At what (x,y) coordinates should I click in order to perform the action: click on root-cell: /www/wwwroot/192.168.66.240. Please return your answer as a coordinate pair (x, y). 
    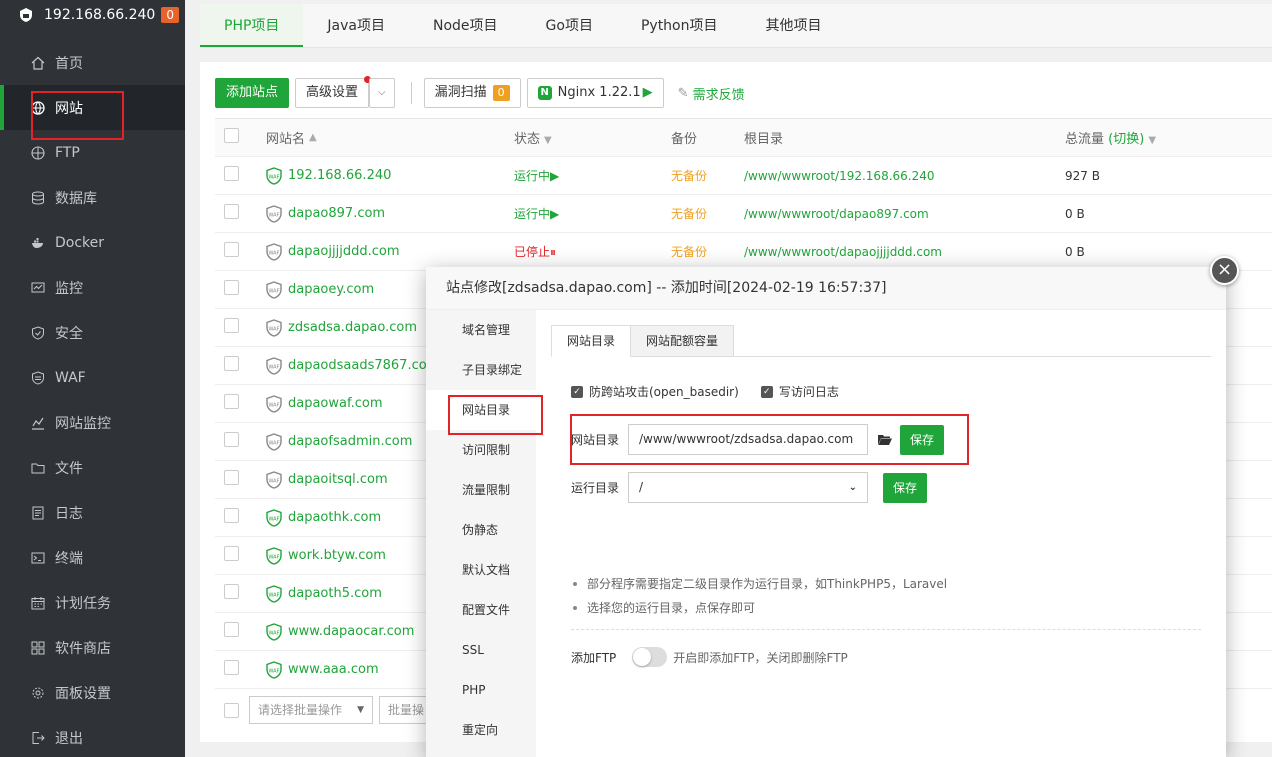
    Looking at the image, I should click on (904, 176).